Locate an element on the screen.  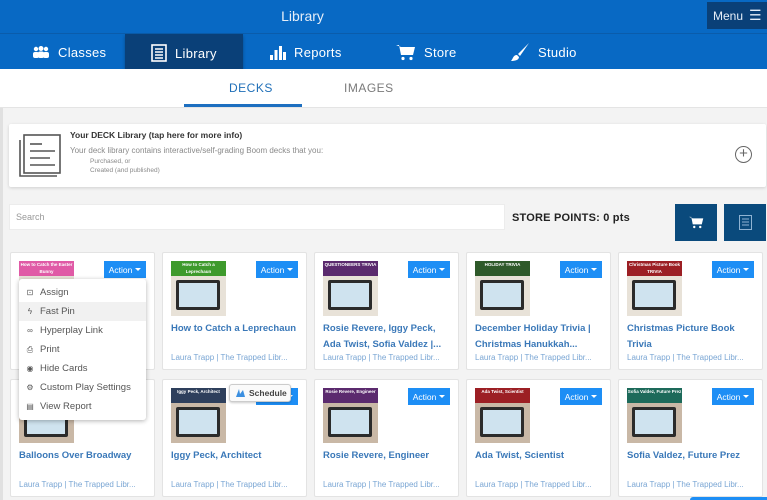
menu-item-hide-cards: ◉ Hide Cards is located at coordinates (82, 368).